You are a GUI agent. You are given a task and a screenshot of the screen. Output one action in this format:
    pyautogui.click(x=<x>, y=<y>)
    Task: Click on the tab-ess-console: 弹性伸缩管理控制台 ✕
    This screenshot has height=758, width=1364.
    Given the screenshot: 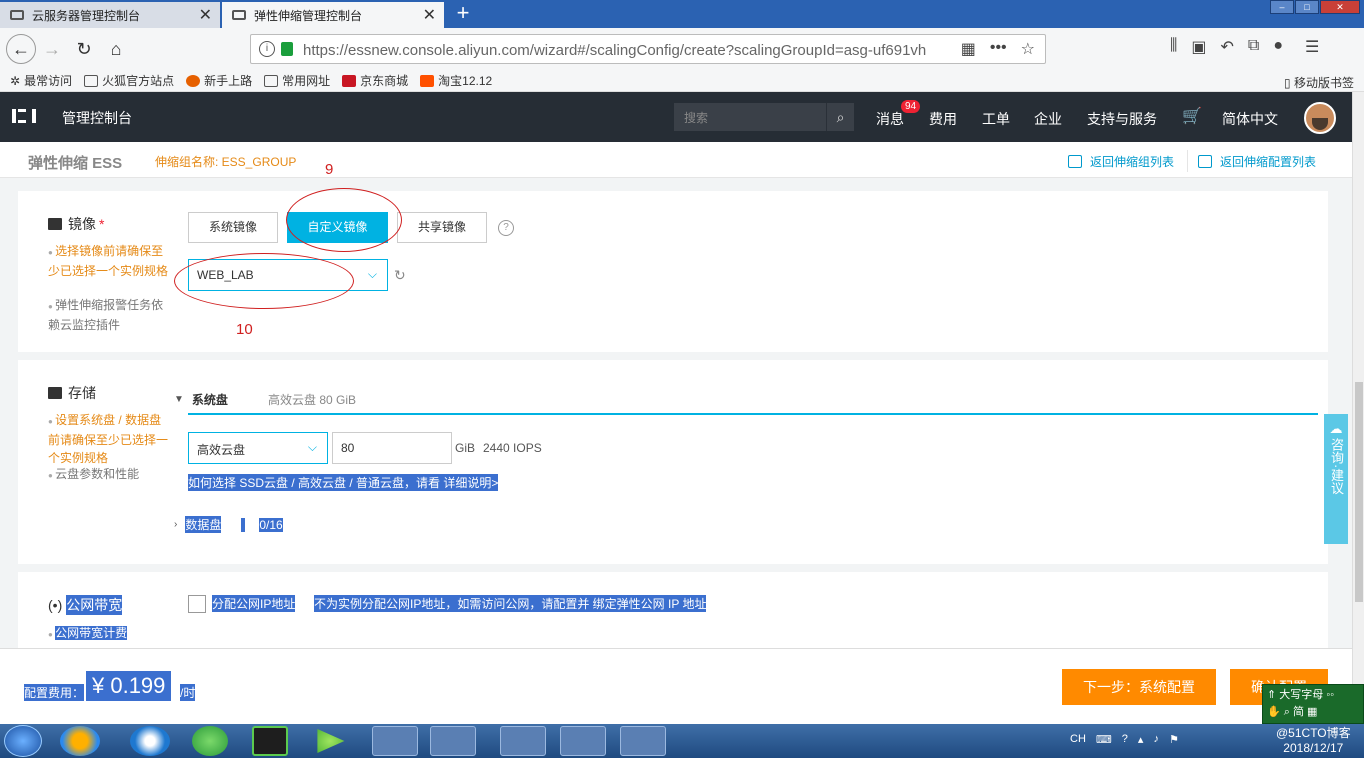 What is the action you would take?
    pyautogui.click(x=333, y=15)
    